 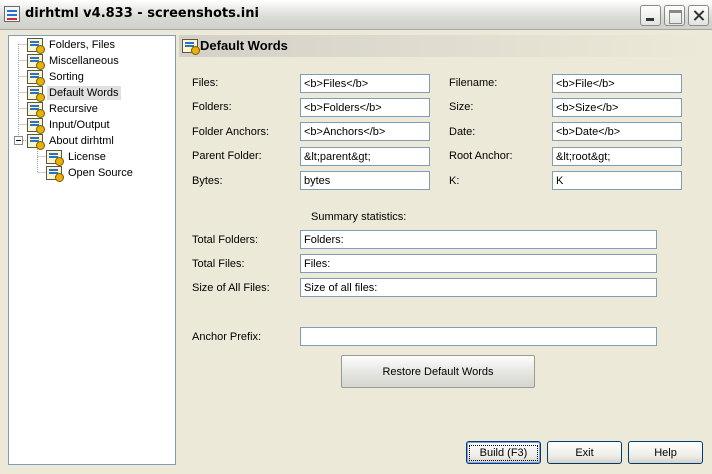 I want to click on tree-item-default-words: Default Words, so click(x=74, y=93).